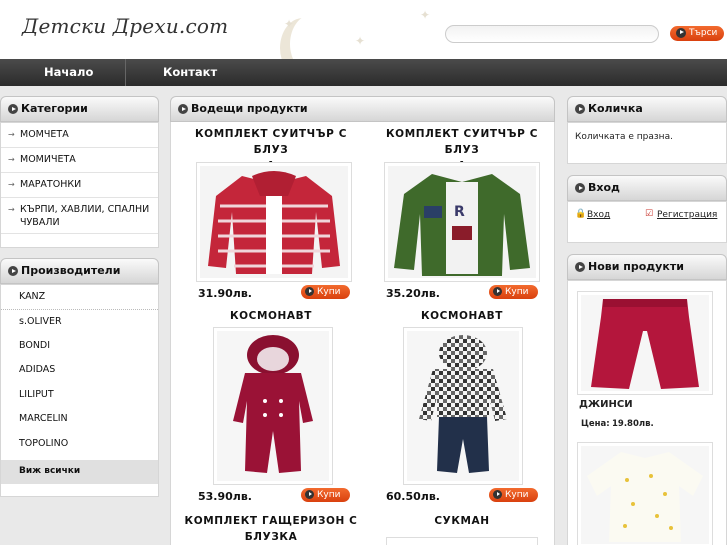 The height and width of the screenshot is (545, 727). Describe the element at coordinates (68, 72) in the screenshot. I see `nav-item-home: Начало` at that location.